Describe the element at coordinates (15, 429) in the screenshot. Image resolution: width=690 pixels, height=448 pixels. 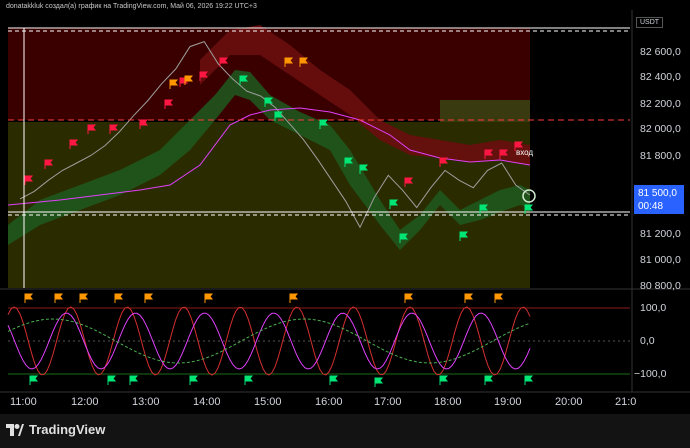
I see `tradingview-logo-icon` at that location.